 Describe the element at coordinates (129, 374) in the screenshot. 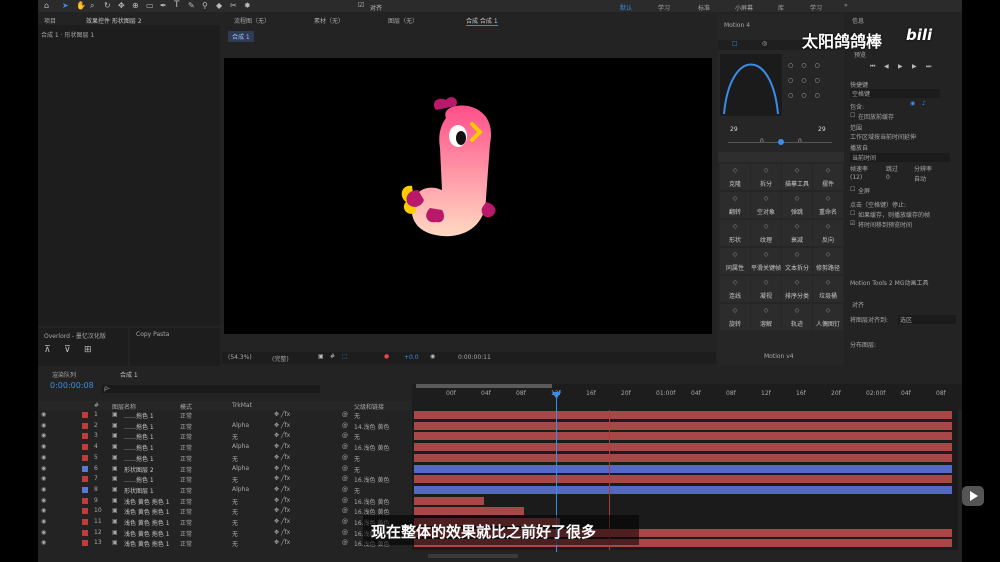

I see `comp-timeline-tab: 合成 1` at that location.